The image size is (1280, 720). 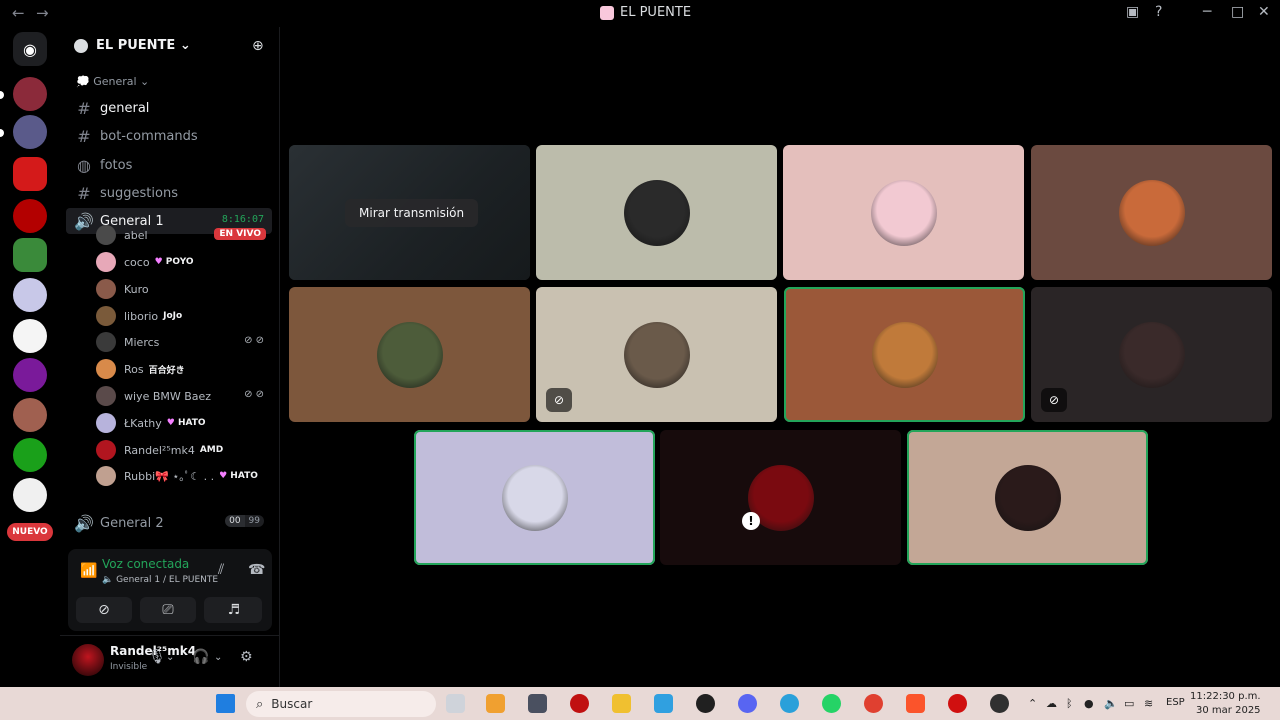 What do you see at coordinates (341, 704) in the screenshot?
I see `taskbar-search: ⌕ Buscar` at bounding box center [341, 704].